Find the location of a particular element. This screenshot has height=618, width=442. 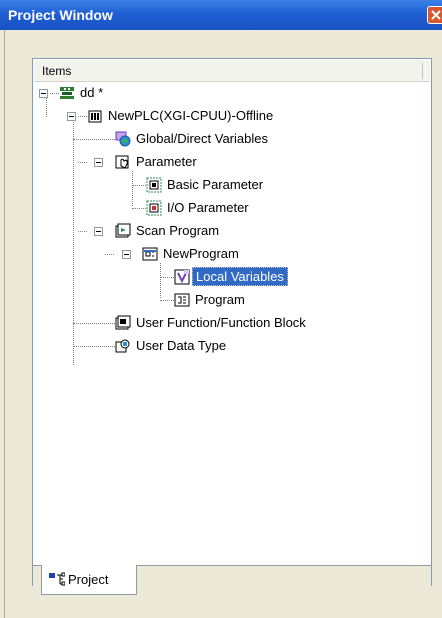

plc-icon is located at coordinates (95, 116).